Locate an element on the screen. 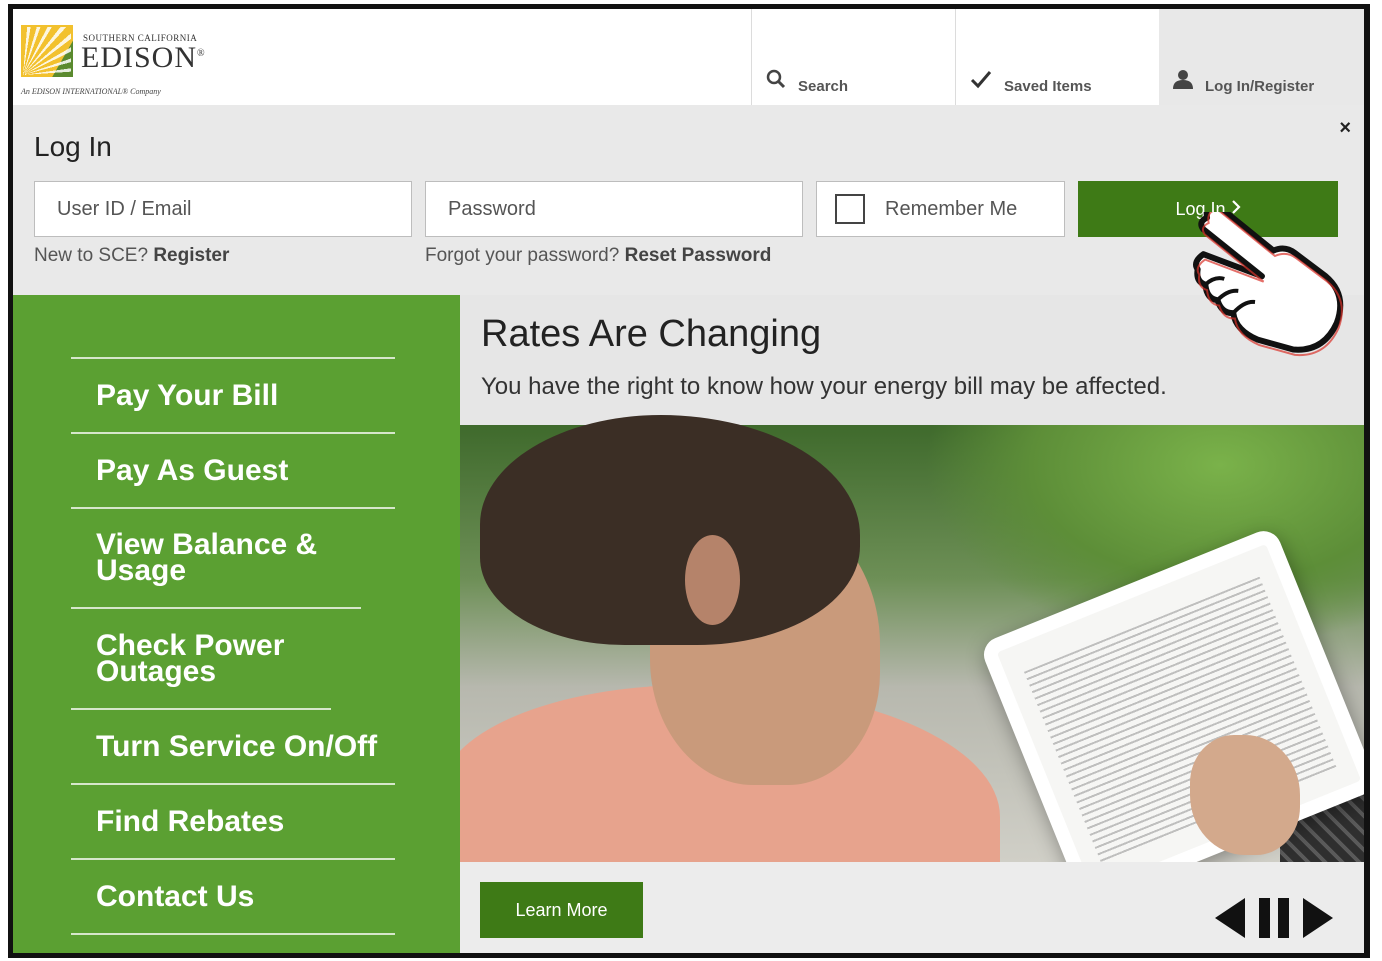  hero-title: Rates Are Changing is located at coordinates (651, 334).